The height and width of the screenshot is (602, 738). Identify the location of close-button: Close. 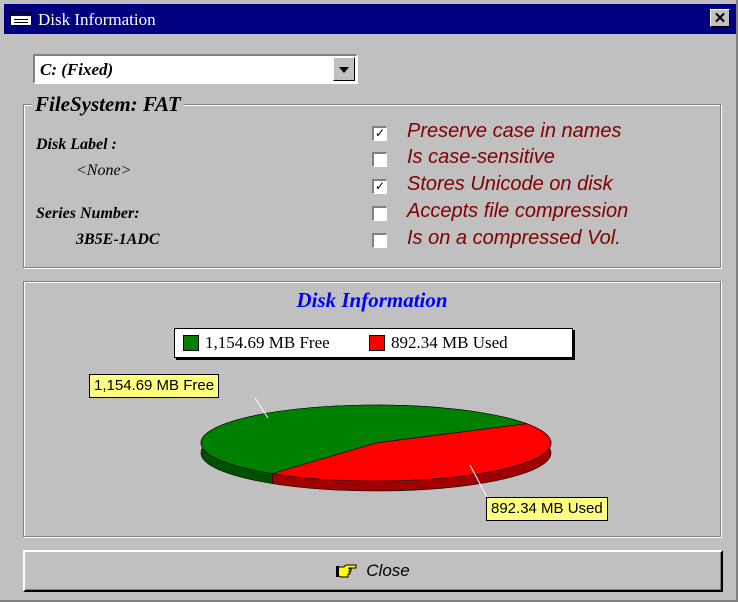
(373, 571).